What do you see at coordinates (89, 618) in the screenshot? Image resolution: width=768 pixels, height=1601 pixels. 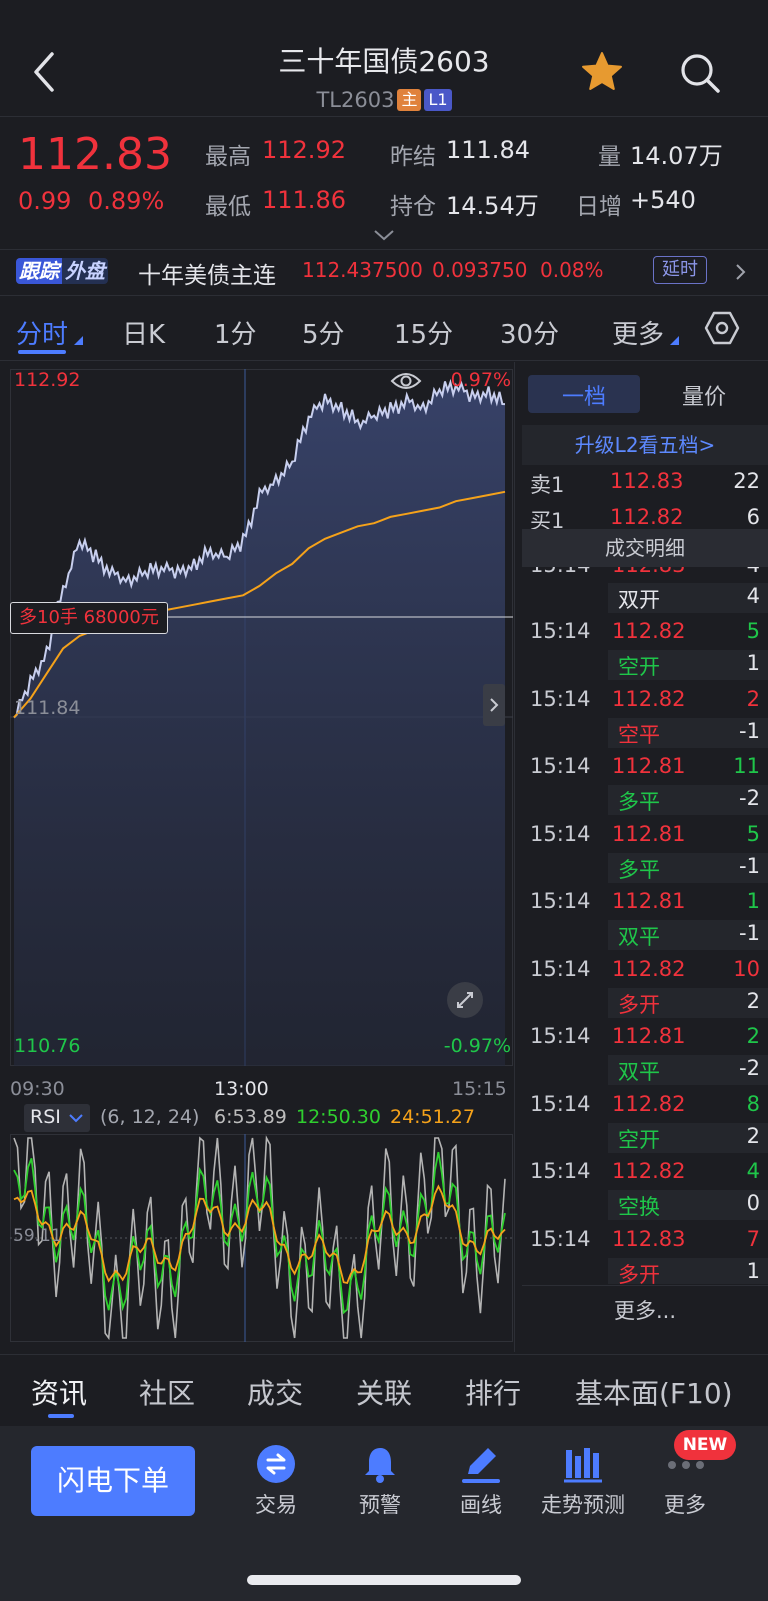 I see `position-tag: 多10手 68000元` at bounding box center [89, 618].